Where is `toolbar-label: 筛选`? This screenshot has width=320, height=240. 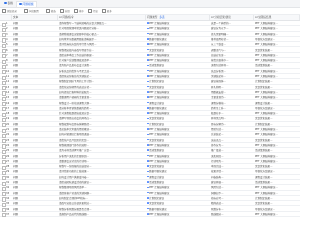
toolbar-label: 筛选 is located at coordinates (53, 11).